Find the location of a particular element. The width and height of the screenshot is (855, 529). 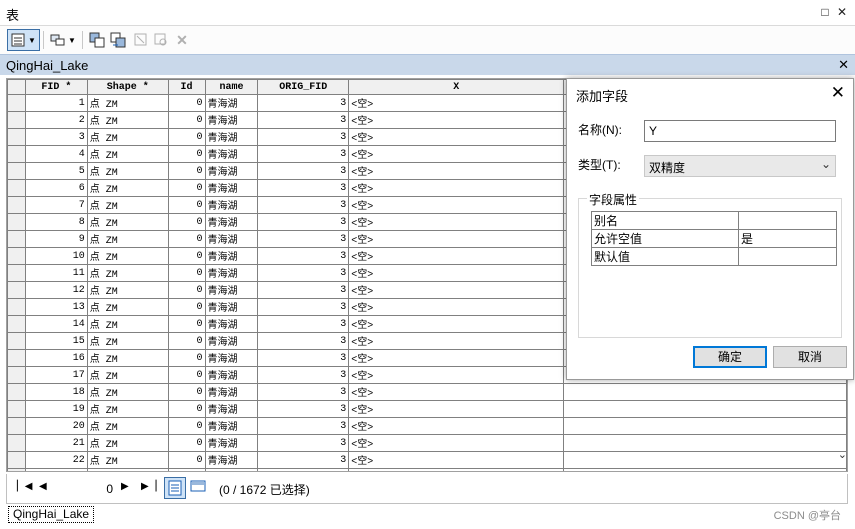

chevron-down-icon: ⌄ is located at coordinates (825, 164).